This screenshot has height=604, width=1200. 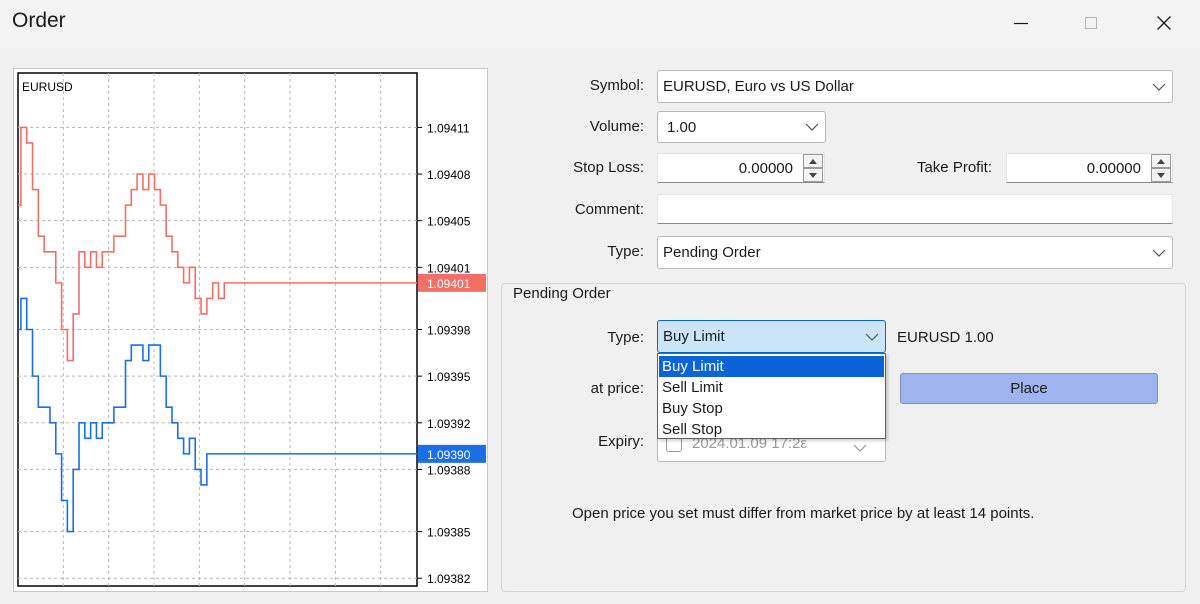 I want to click on take-profit-label: Take Profit:, so click(x=954, y=167).